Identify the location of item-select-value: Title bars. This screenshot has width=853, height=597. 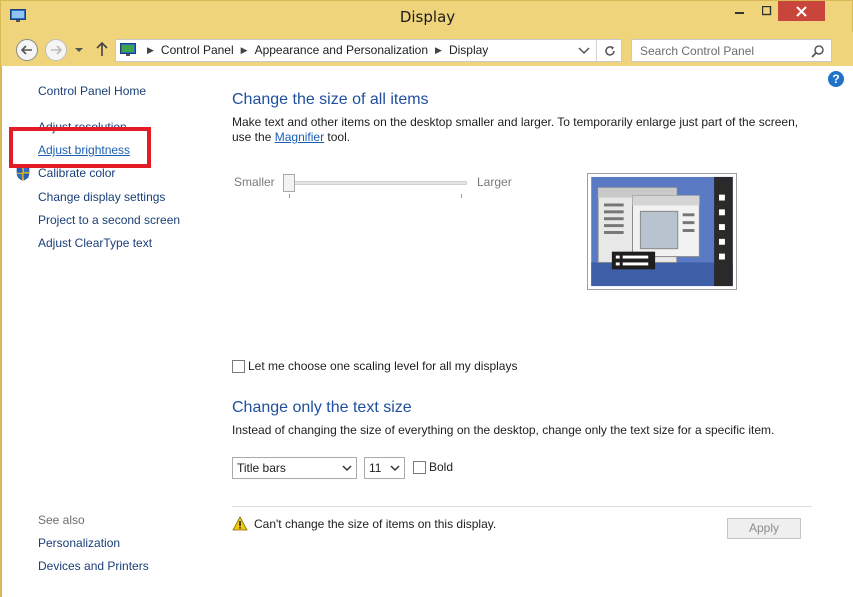
(261, 468).